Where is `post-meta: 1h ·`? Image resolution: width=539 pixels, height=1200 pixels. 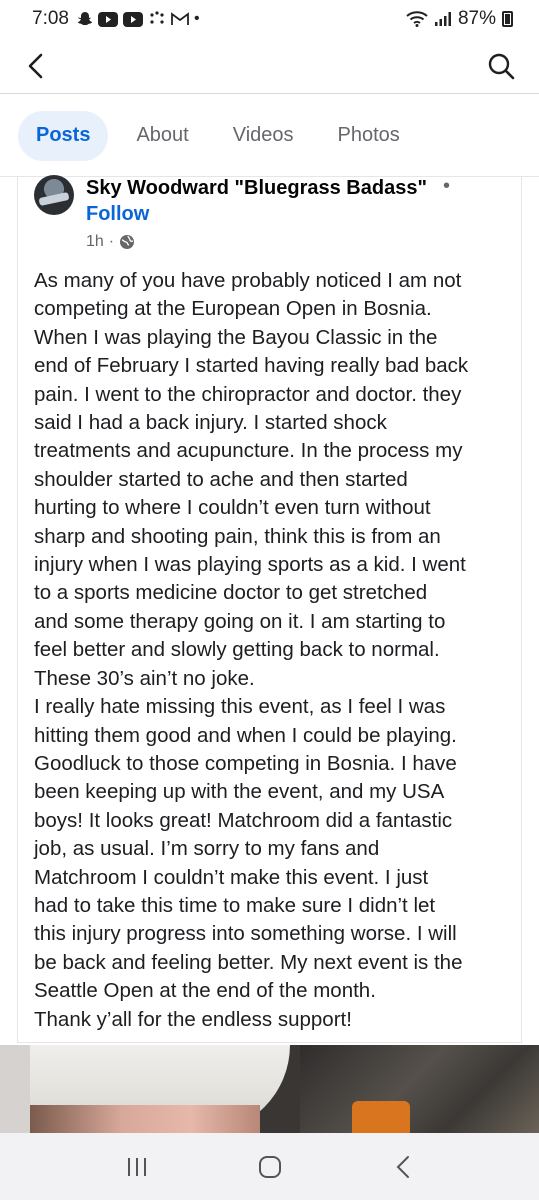 post-meta: 1h · is located at coordinates (110, 242).